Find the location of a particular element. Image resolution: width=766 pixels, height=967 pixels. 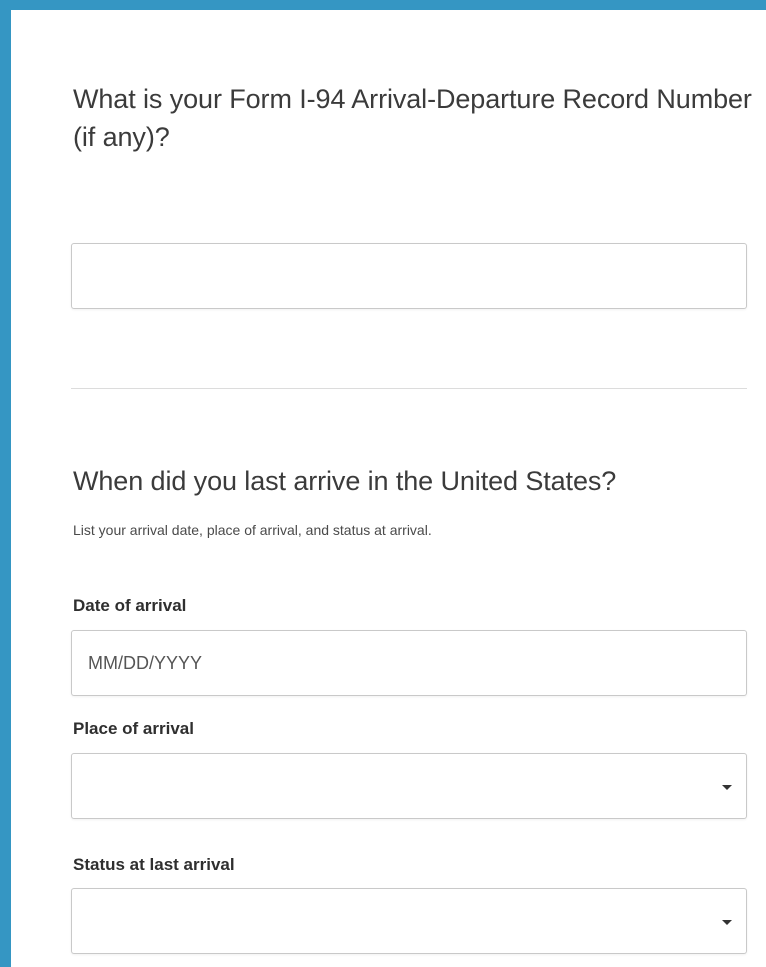

status-at-last-arrival-select is located at coordinates (409, 921).